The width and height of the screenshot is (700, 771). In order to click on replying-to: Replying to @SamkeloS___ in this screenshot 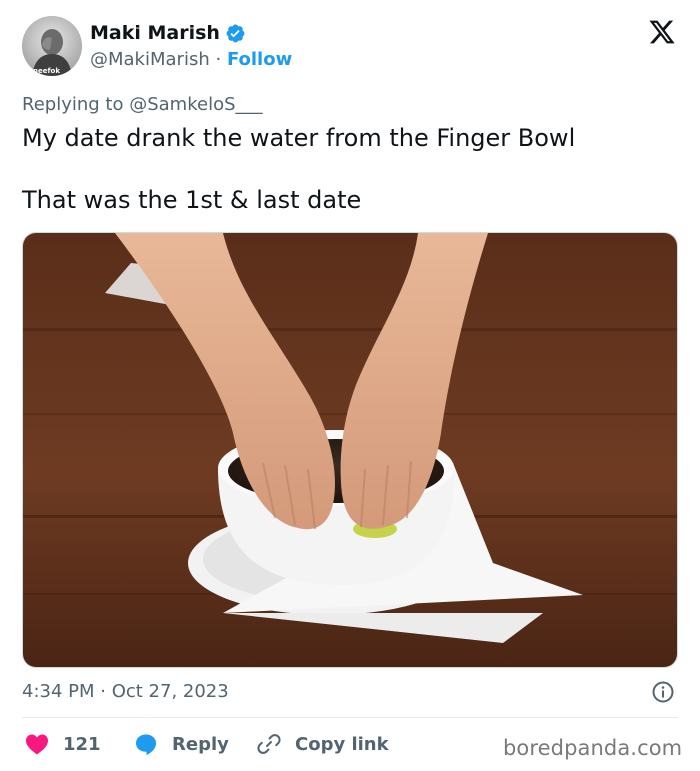, I will do `click(142, 105)`.